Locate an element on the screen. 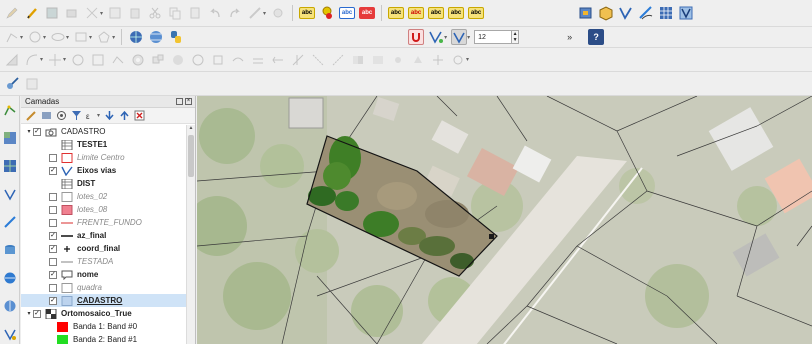 The height and width of the screenshot is (344, 812). filter-expression-icon: ε is located at coordinates (91, 115).